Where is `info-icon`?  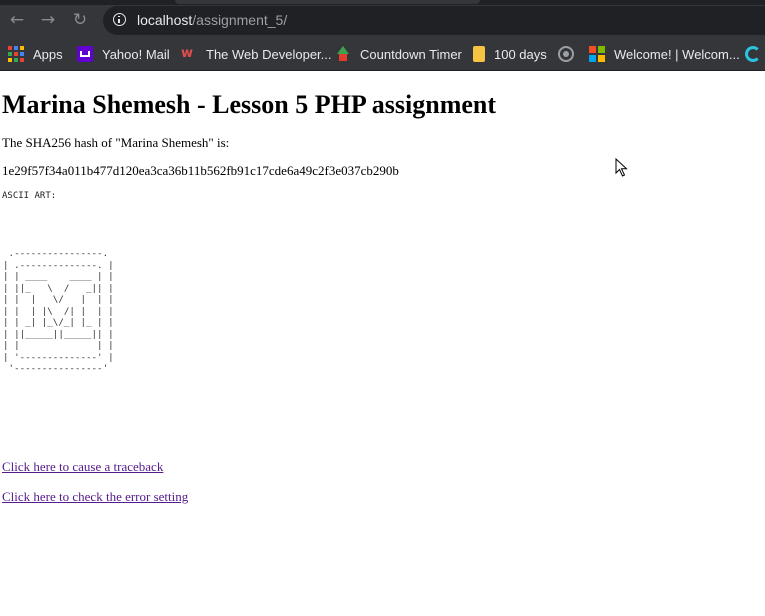
info-icon is located at coordinates (119, 19).